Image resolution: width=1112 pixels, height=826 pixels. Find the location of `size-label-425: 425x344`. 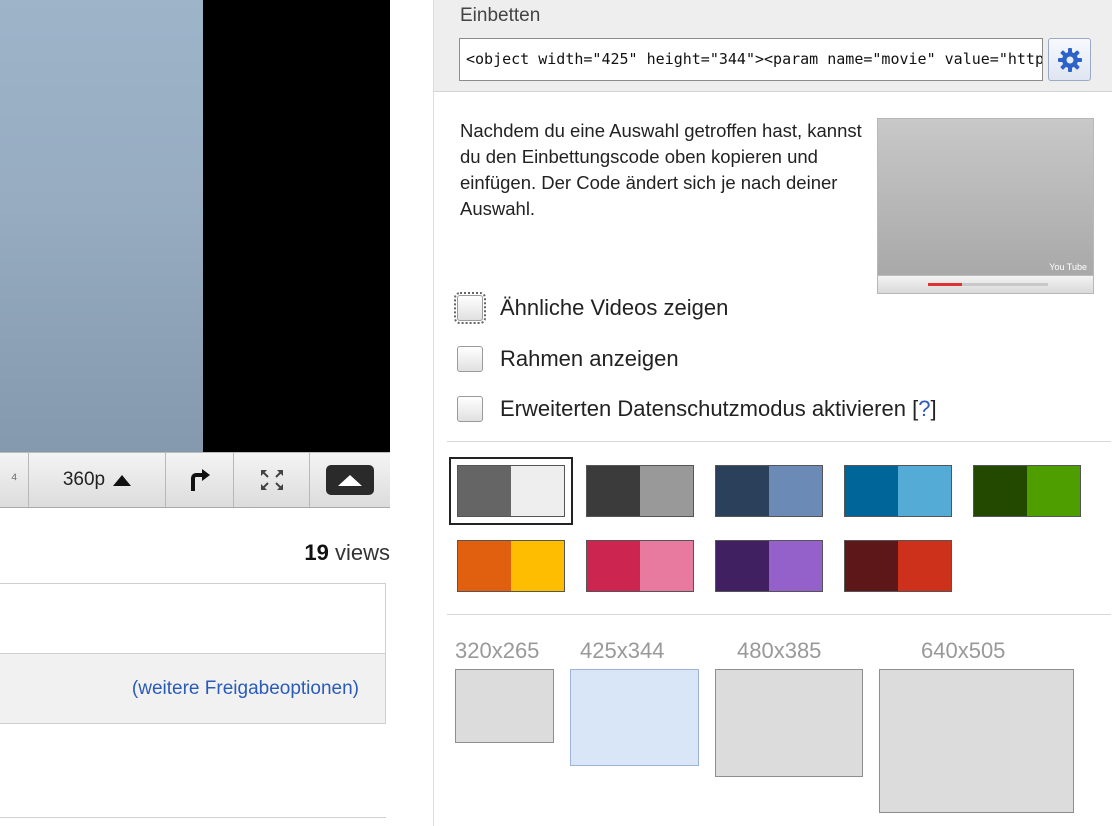

size-label-425: 425x344 is located at coordinates (622, 650).